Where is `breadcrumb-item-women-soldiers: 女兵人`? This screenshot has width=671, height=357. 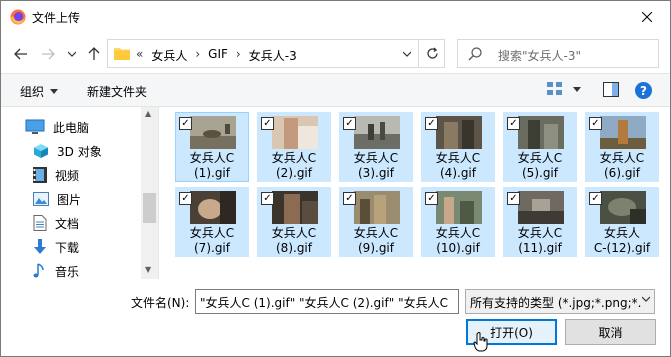
breadcrumb-item-women-soldiers: 女兵人 is located at coordinates (169, 55).